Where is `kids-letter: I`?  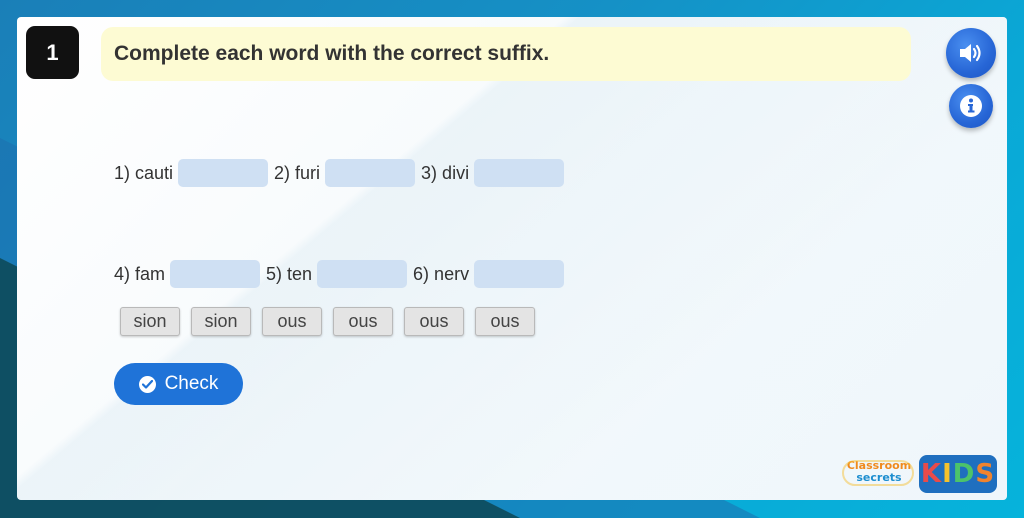
kids-letter: I is located at coordinates (947, 474).